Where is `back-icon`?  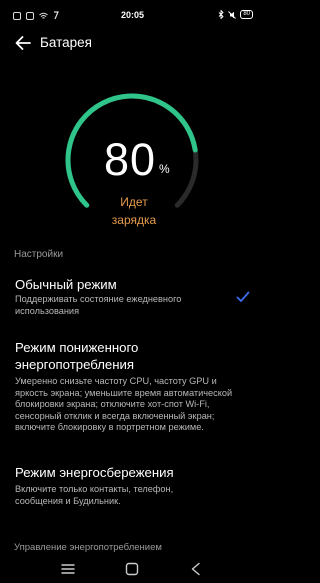
back-icon is located at coordinates (196, 569).